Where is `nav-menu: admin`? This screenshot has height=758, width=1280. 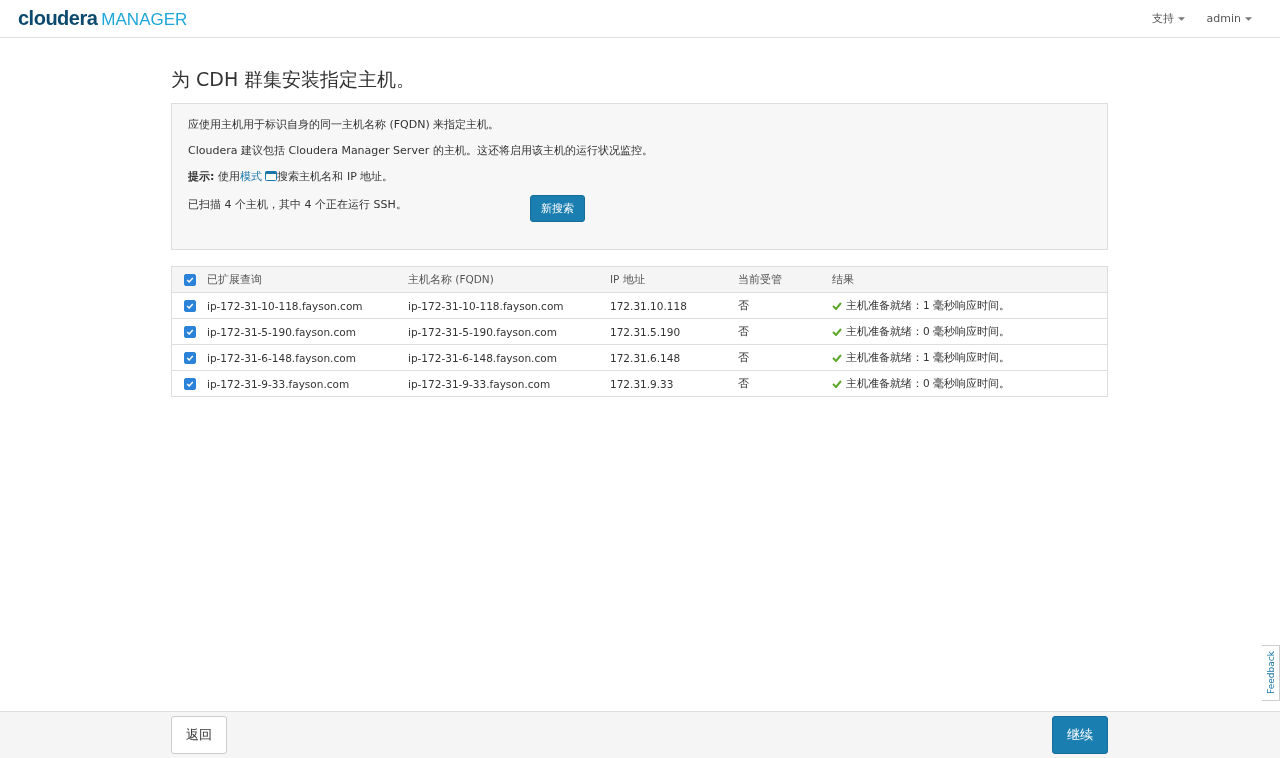
nav-menu: admin is located at coordinates (1229, 18).